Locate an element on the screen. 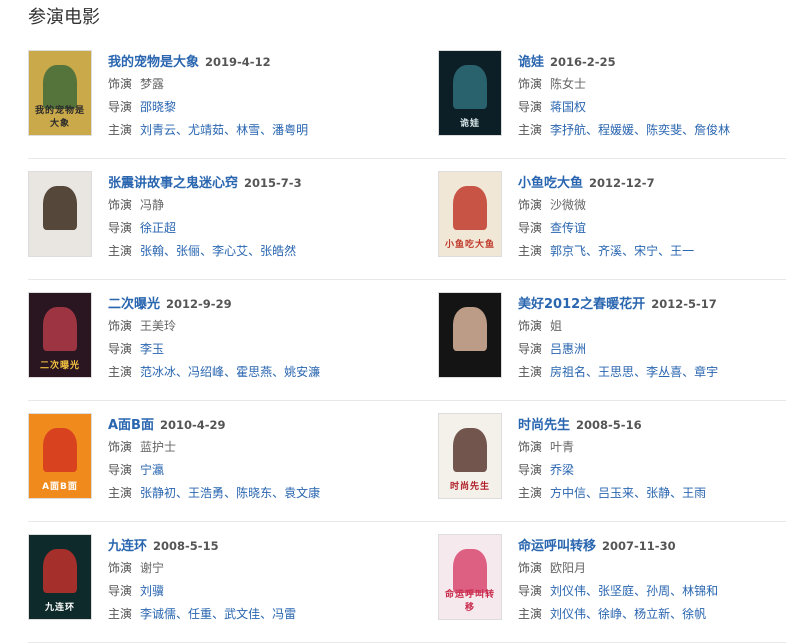 The height and width of the screenshot is (643, 786). director-link: 李玉 is located at coordinates (152, 349).